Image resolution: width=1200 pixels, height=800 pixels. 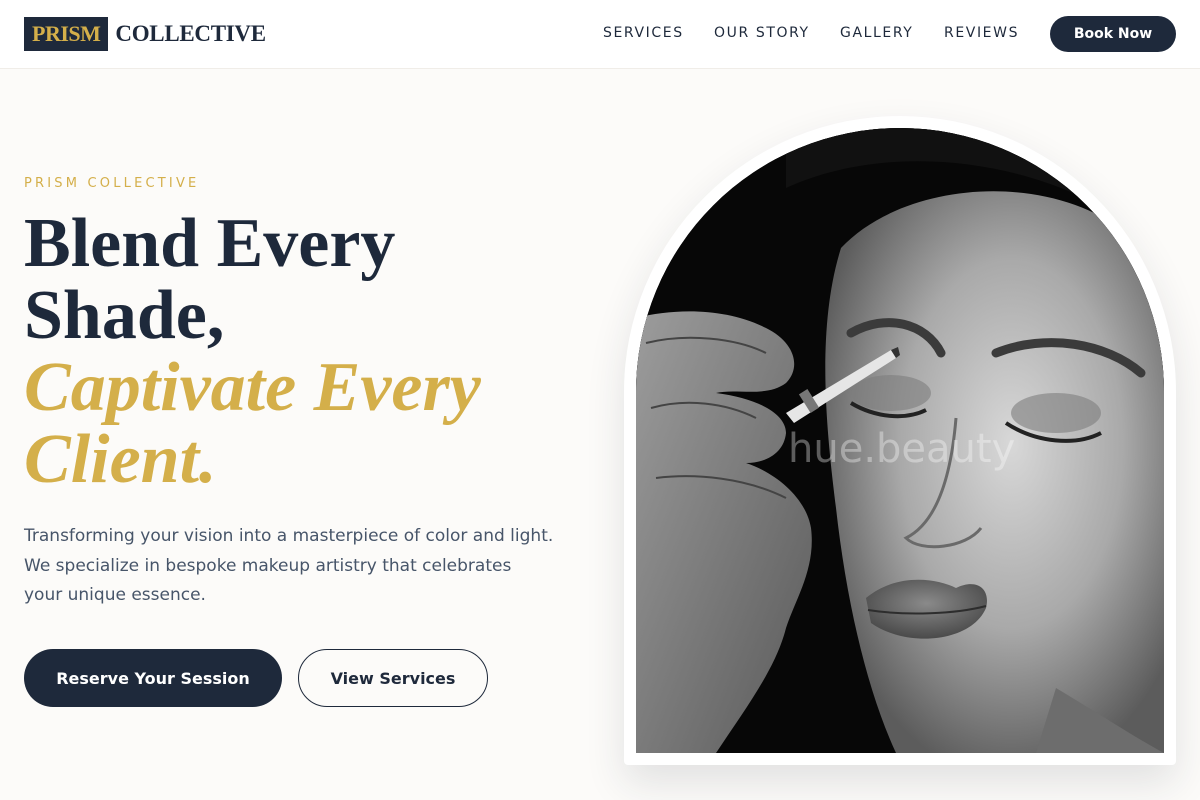 I want to click on brand-logo-mark: PRISM, so click(x=66, y=34).